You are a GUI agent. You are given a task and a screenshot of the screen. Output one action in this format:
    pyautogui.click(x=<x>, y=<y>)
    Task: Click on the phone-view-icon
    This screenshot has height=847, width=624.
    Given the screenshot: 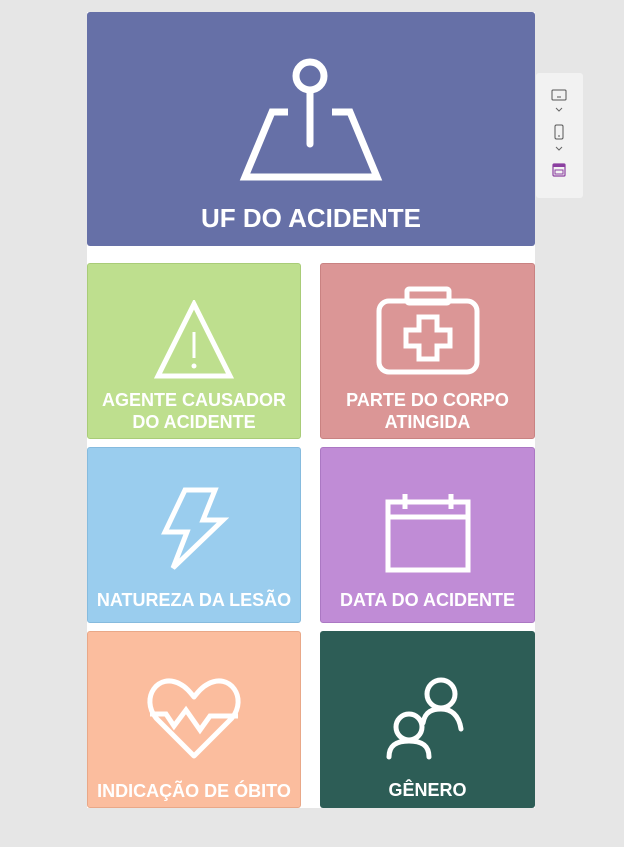 What is the action you would take?
    pyautogui.click(x=559, y=132)
    